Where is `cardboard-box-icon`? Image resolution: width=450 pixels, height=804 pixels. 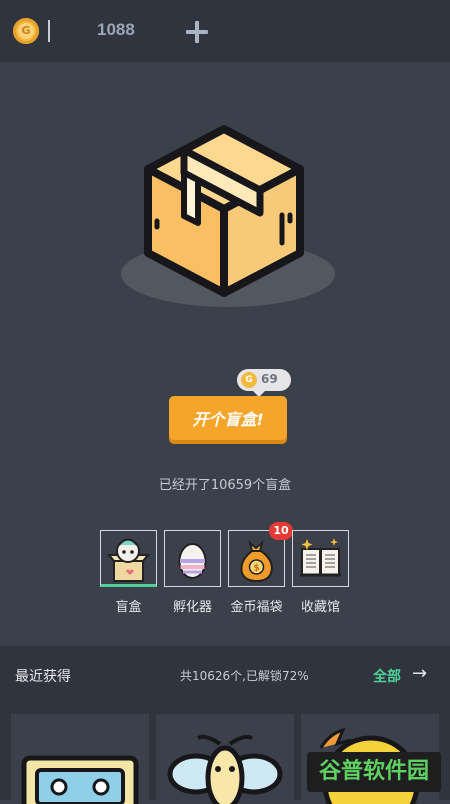
cardboard-box-icon is located at coordinates (224, 211).